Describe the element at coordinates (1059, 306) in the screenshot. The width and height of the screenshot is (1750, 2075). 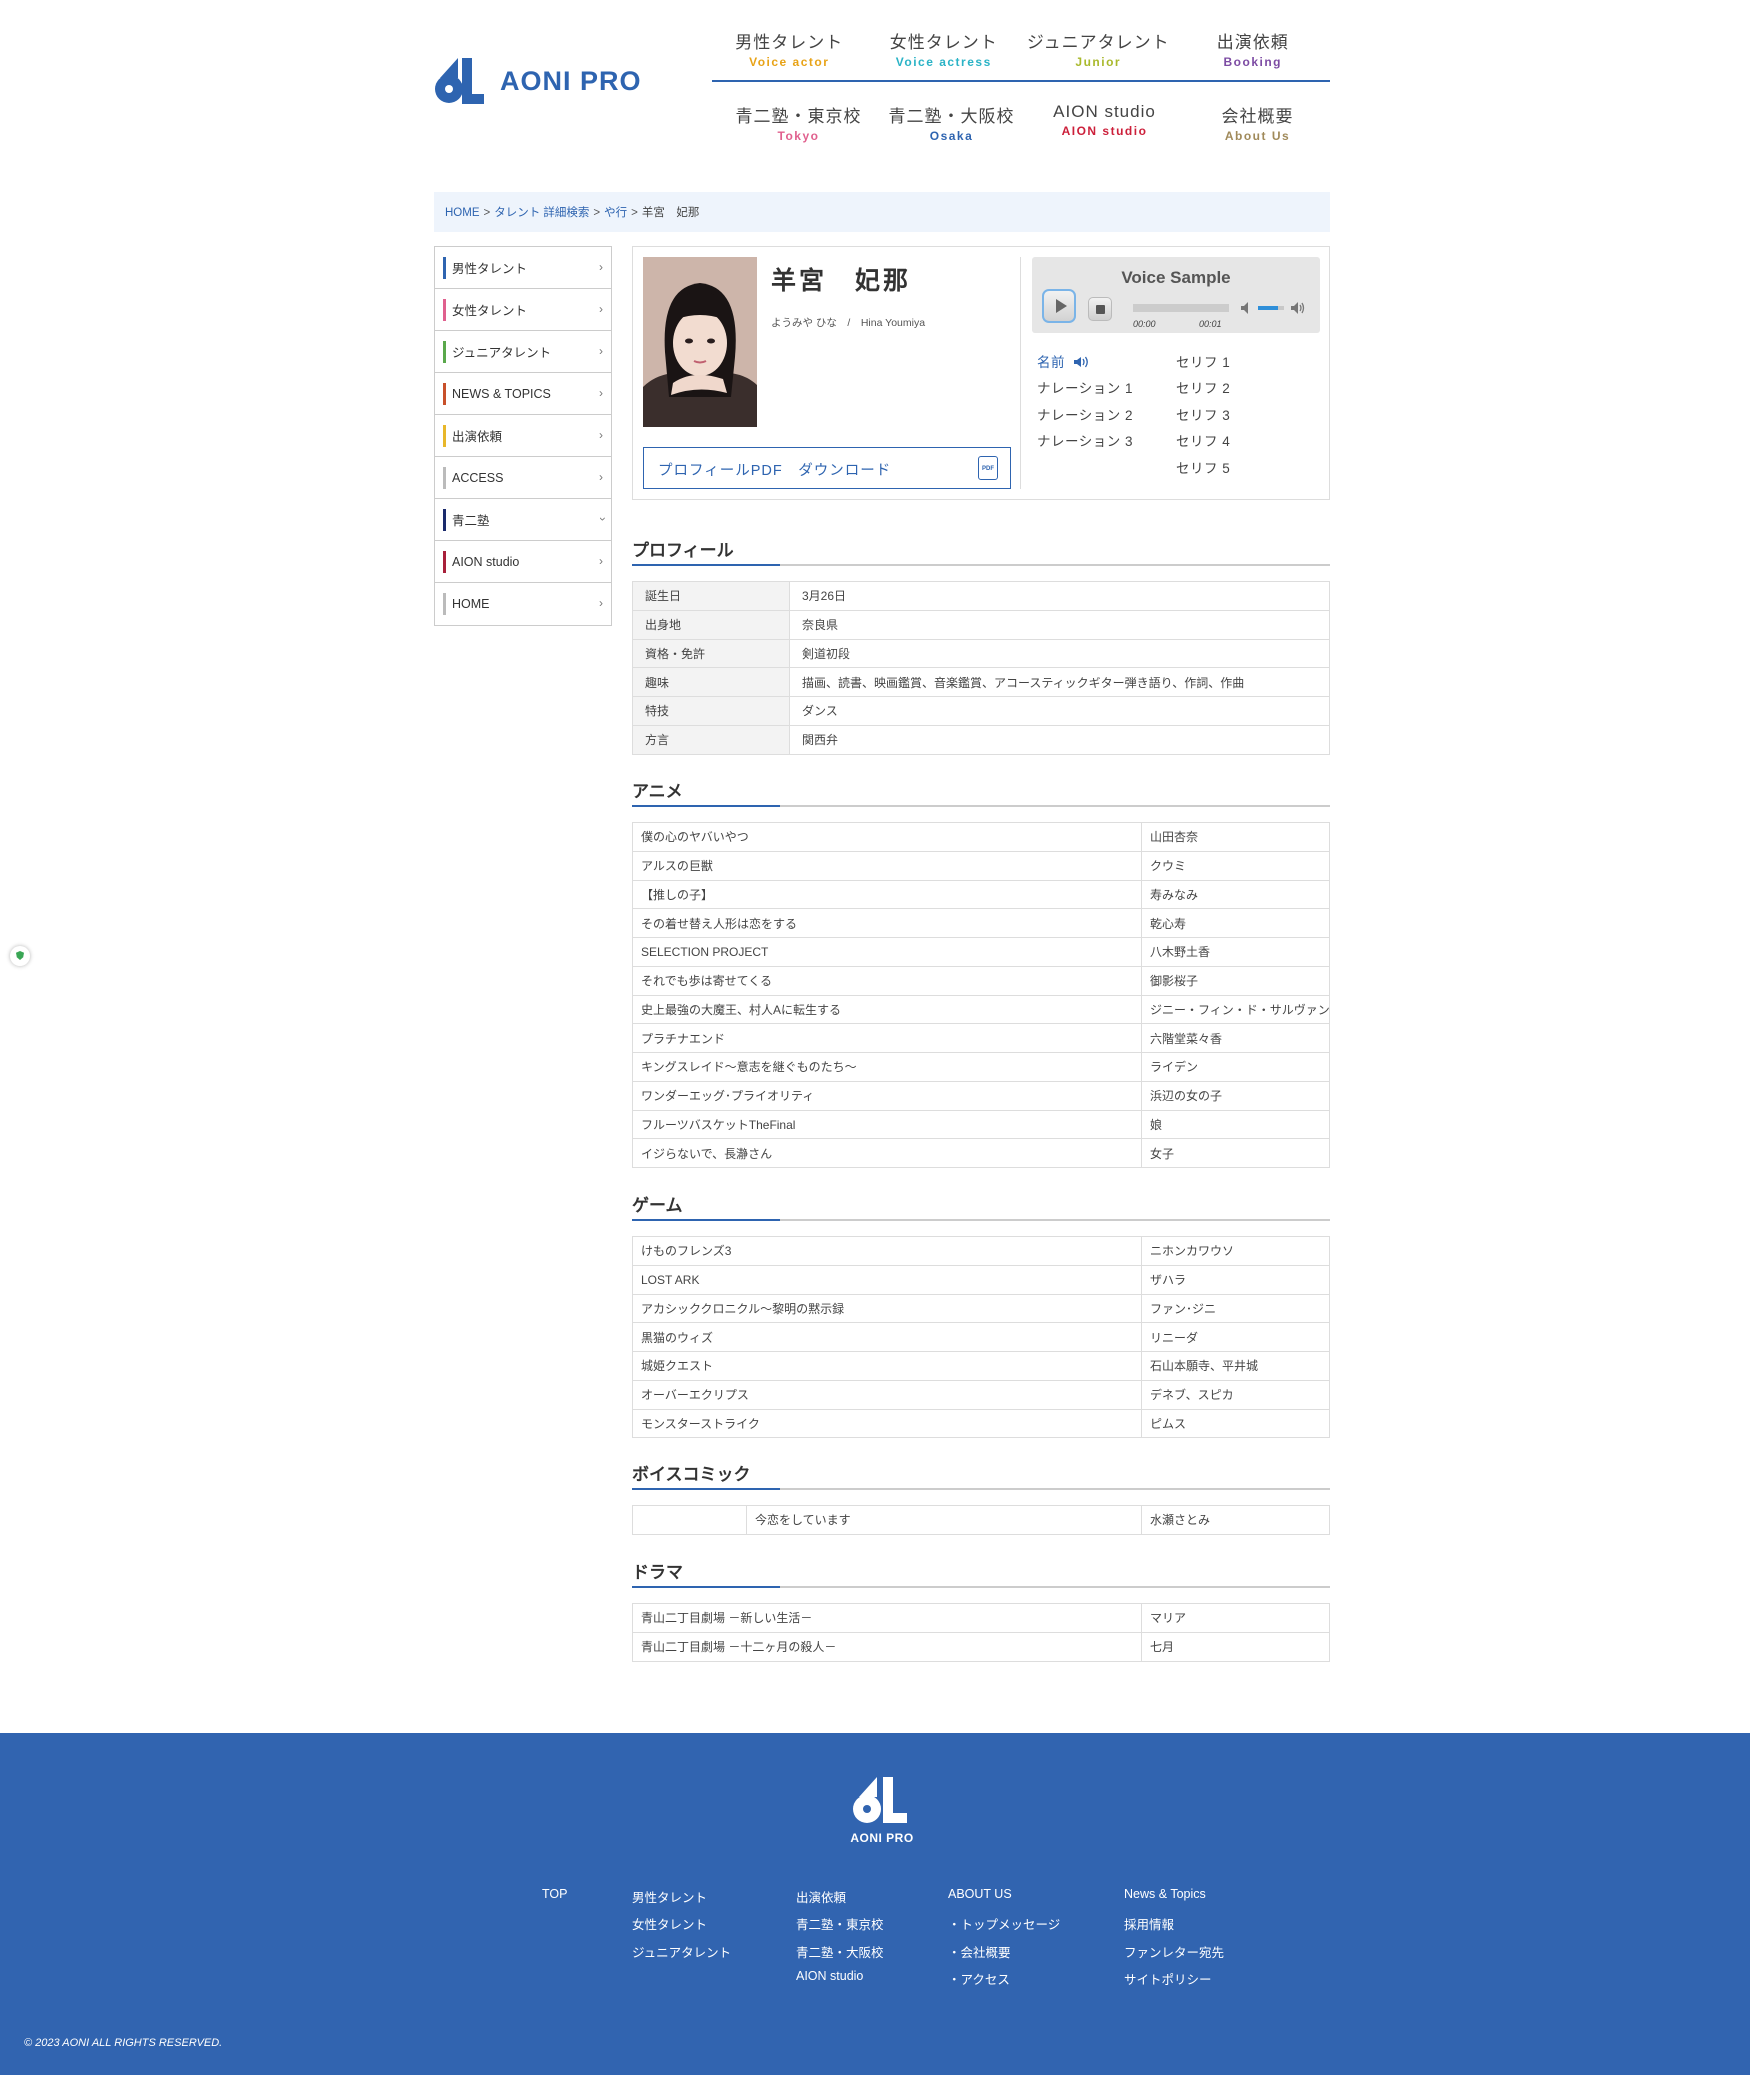
I see `play-button` at that location.